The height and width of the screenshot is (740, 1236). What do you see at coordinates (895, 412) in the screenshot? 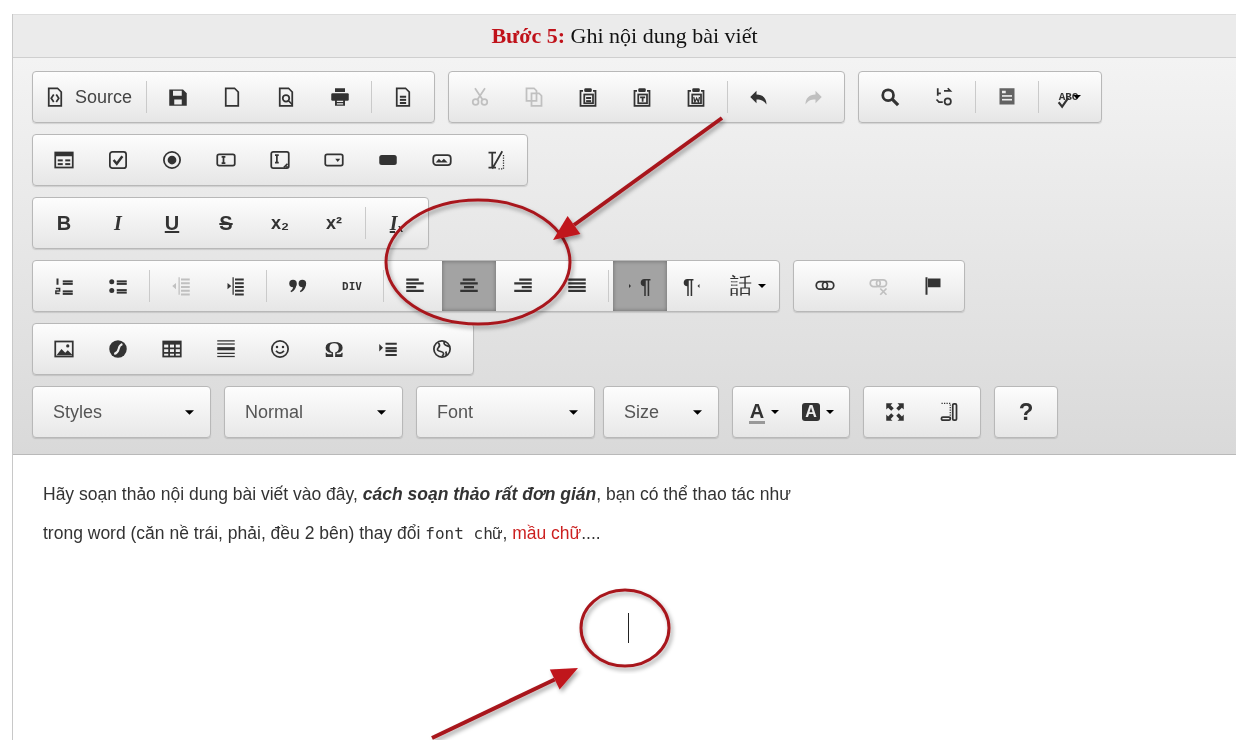
I see `expand-arrows-icon` at bounding box center [895, 412].